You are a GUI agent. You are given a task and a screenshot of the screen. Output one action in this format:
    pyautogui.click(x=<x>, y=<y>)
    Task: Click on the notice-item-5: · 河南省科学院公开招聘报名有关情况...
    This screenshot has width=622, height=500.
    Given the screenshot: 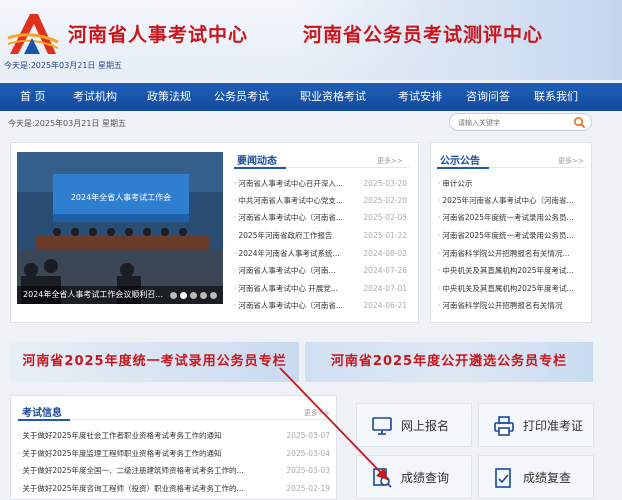 What is the action you would take?
    pyautogui.click(x=512, y=253)
    